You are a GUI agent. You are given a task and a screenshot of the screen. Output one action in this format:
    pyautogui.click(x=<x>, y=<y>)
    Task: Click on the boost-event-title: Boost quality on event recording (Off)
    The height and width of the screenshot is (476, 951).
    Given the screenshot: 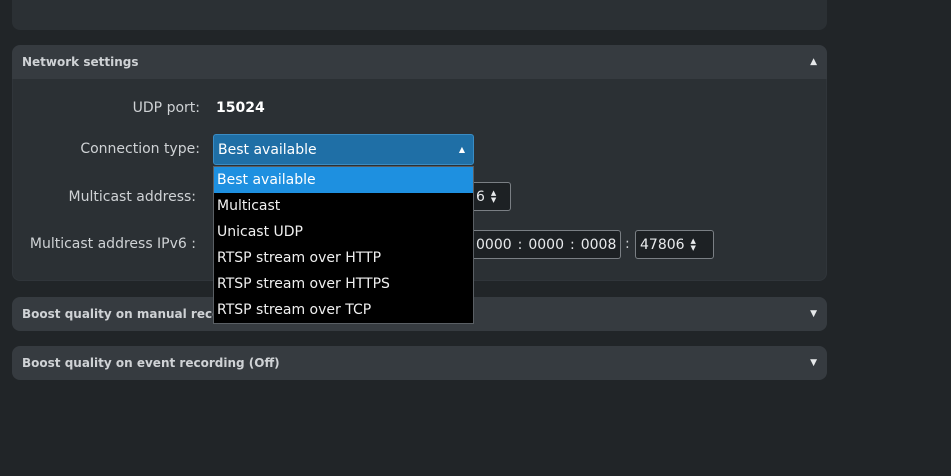 What is the action you would take?
    pyautogui.click(x=151, y=363)
    